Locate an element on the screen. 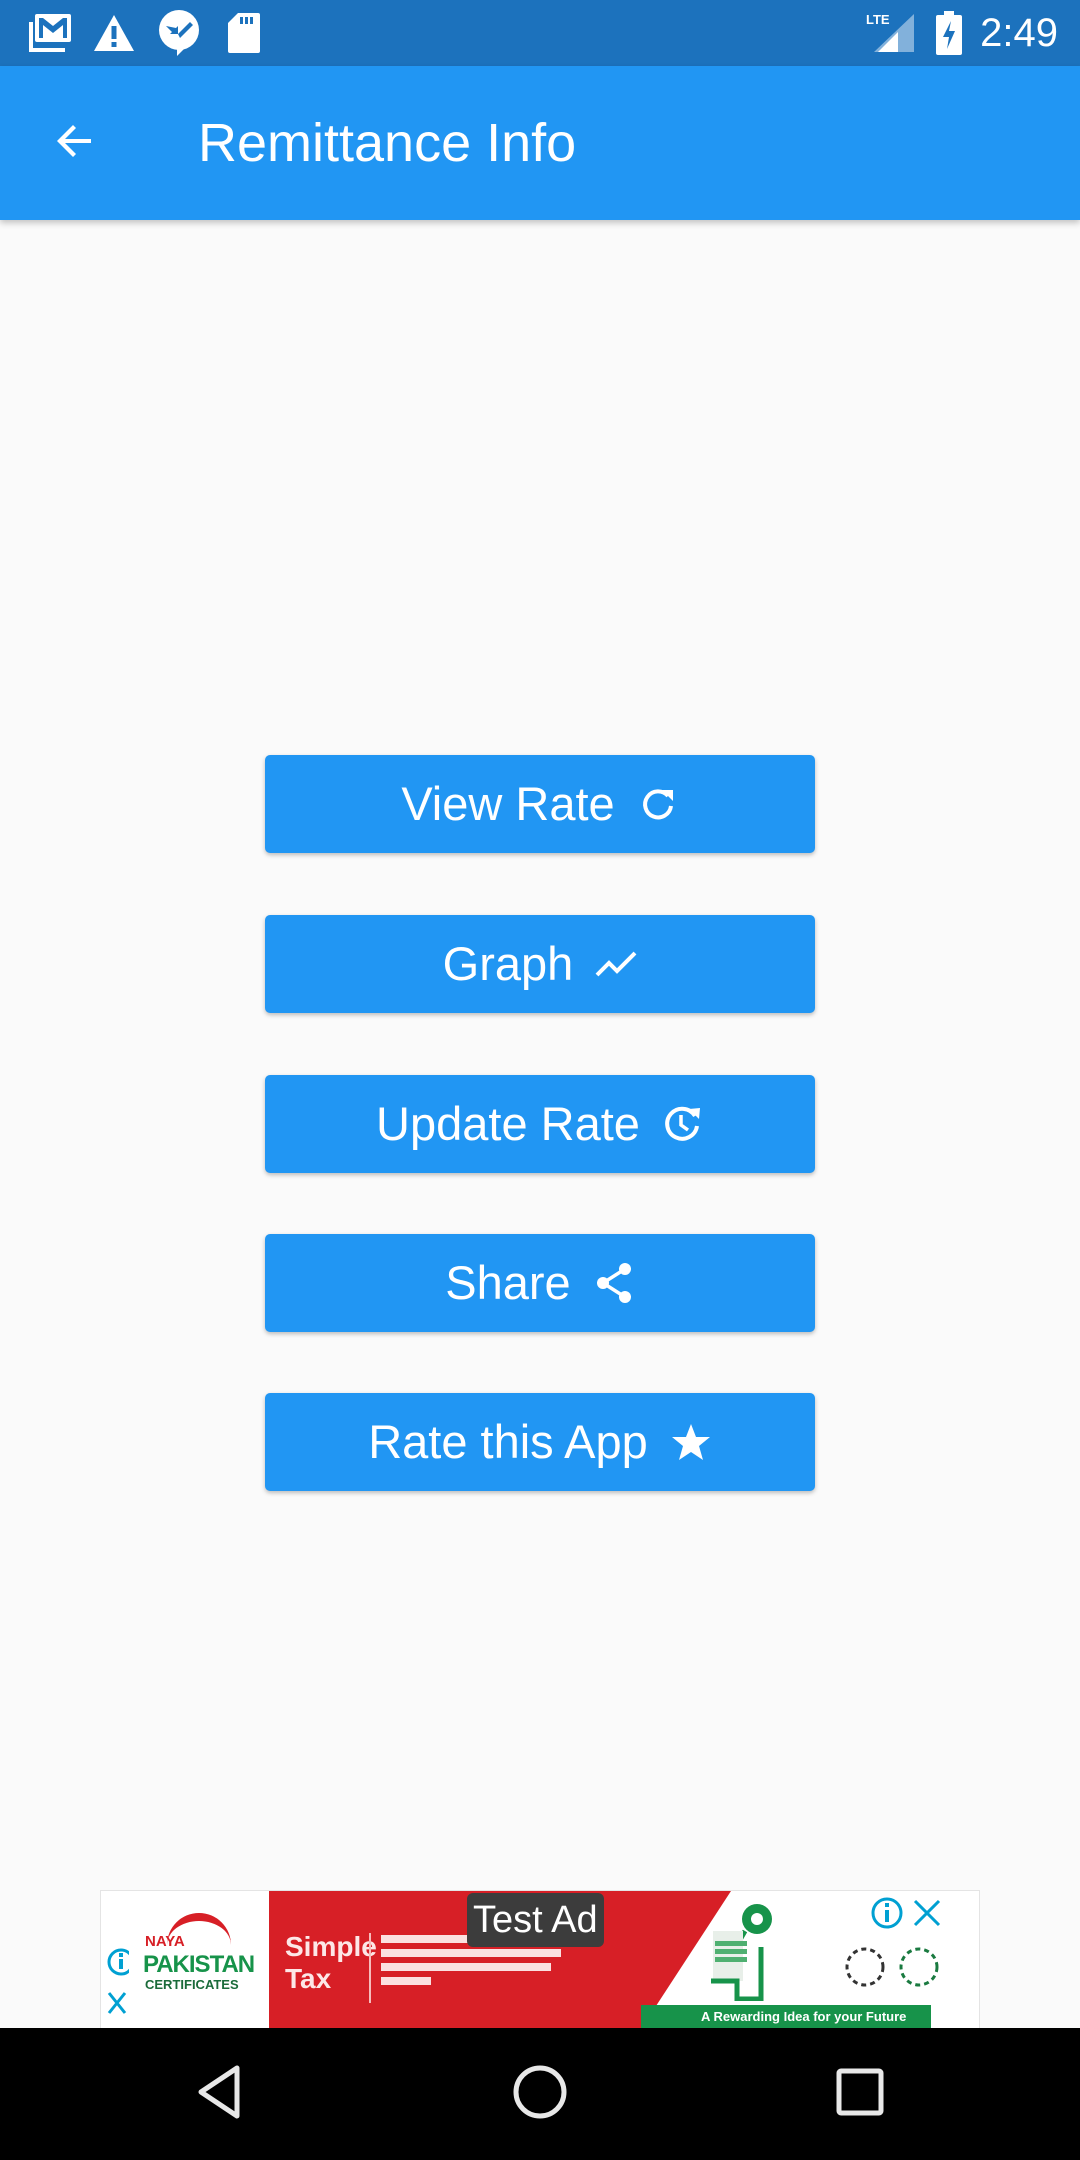 The width and height of the screenshot is (1080, 2160). rate-app-label: Rate this App is located at coordinates (508, 1441).